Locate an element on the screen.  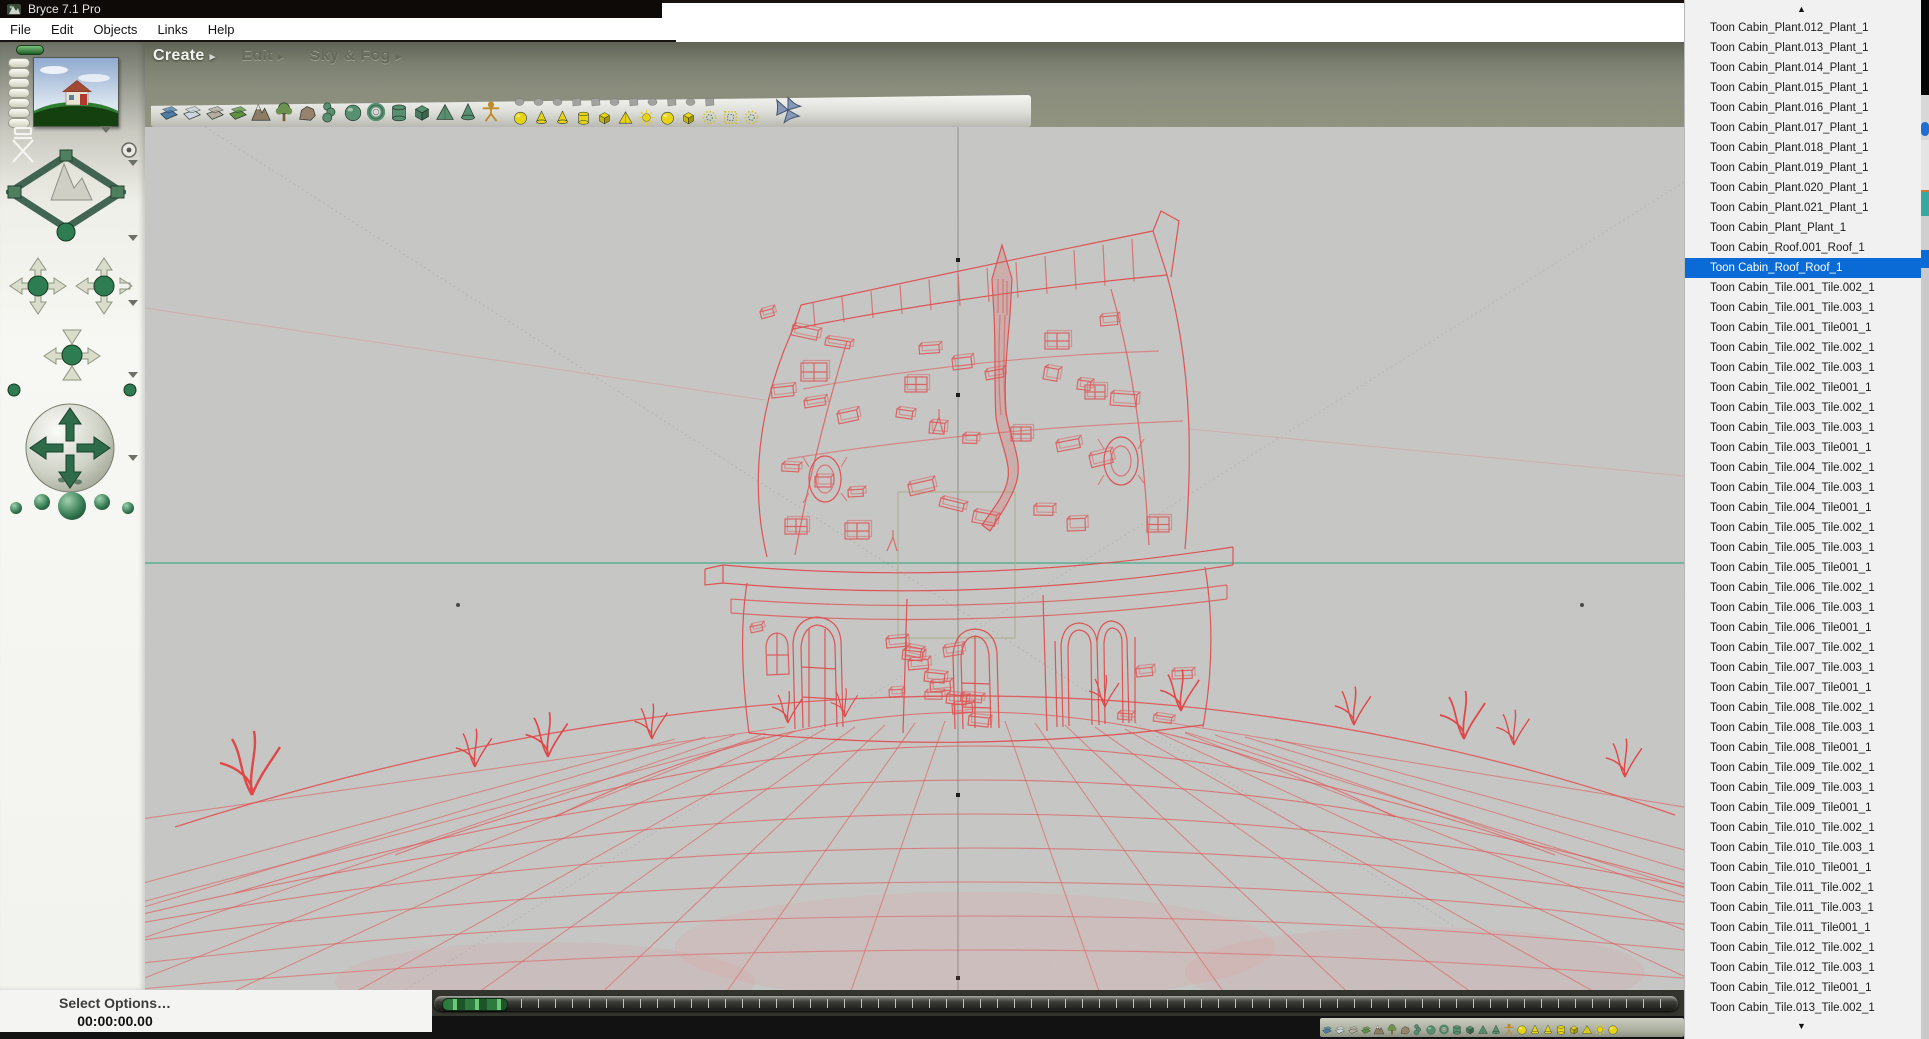
menu-links: Links is located at coordinates (172, 30).